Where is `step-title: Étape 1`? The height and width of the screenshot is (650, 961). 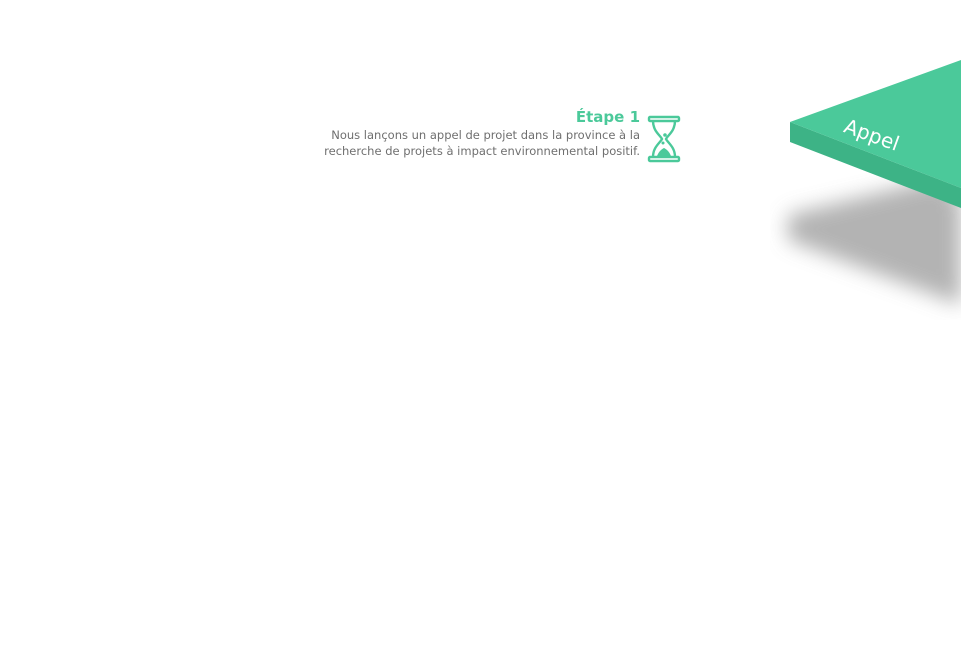
step-title: Étape 1 is located at coordinates (607, 117).